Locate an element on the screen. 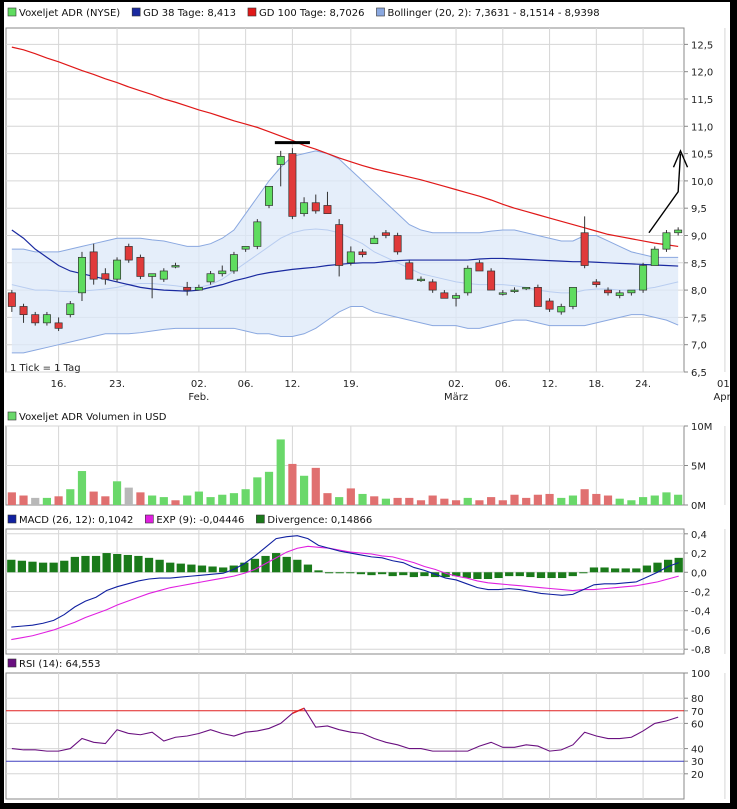 The image size is (737, 809). price-legend-swatch is located at coordinates (252, 12).